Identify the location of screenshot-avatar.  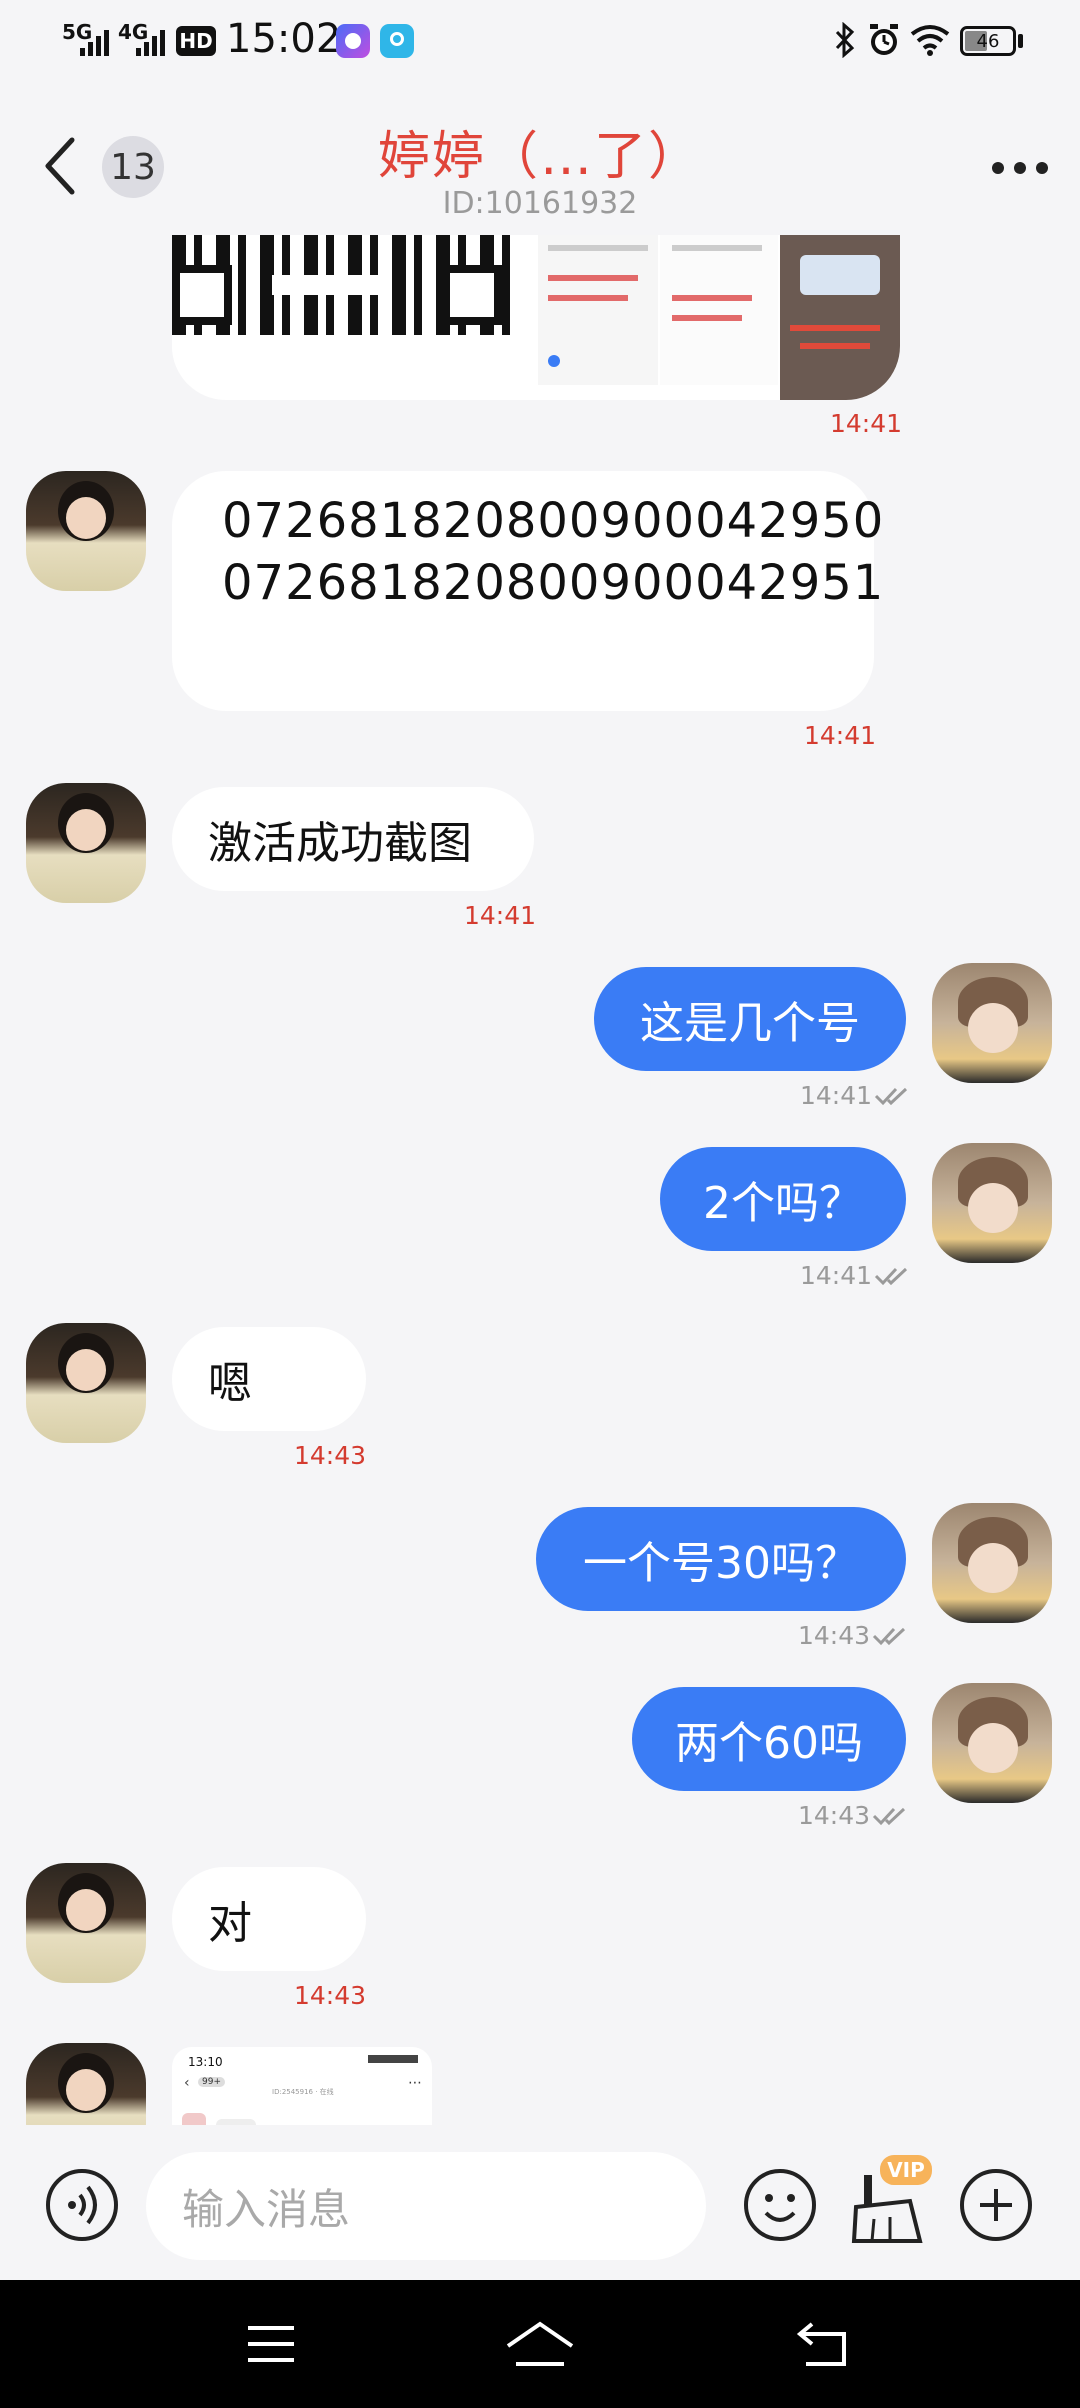
(194, 2119).